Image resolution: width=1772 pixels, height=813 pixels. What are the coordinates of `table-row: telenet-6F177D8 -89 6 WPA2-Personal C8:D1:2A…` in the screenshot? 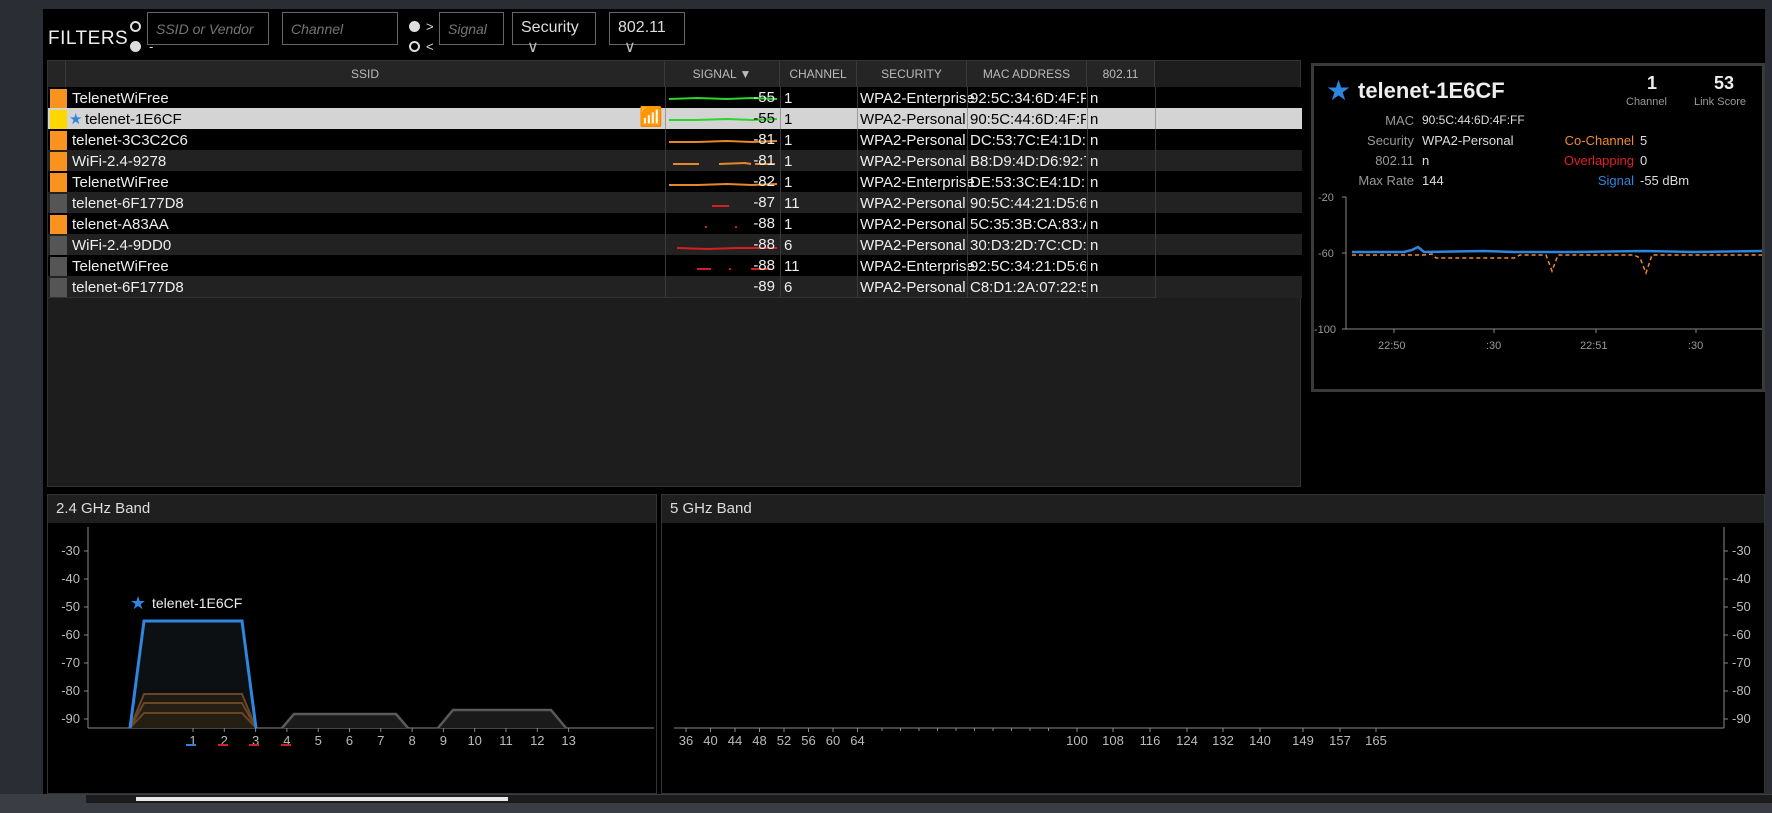 It's located at (675, 287).